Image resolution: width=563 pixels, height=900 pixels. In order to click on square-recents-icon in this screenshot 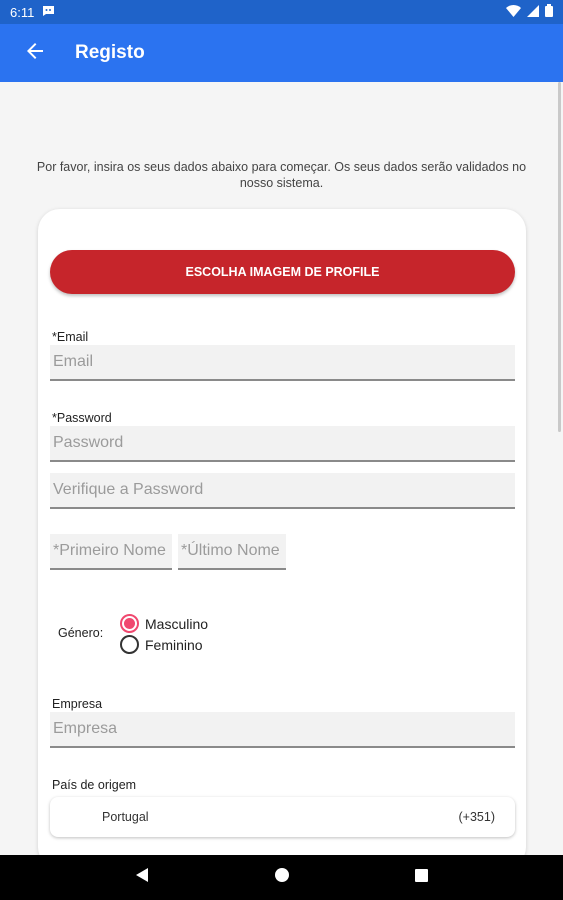, I will do `click(421, 877)`.